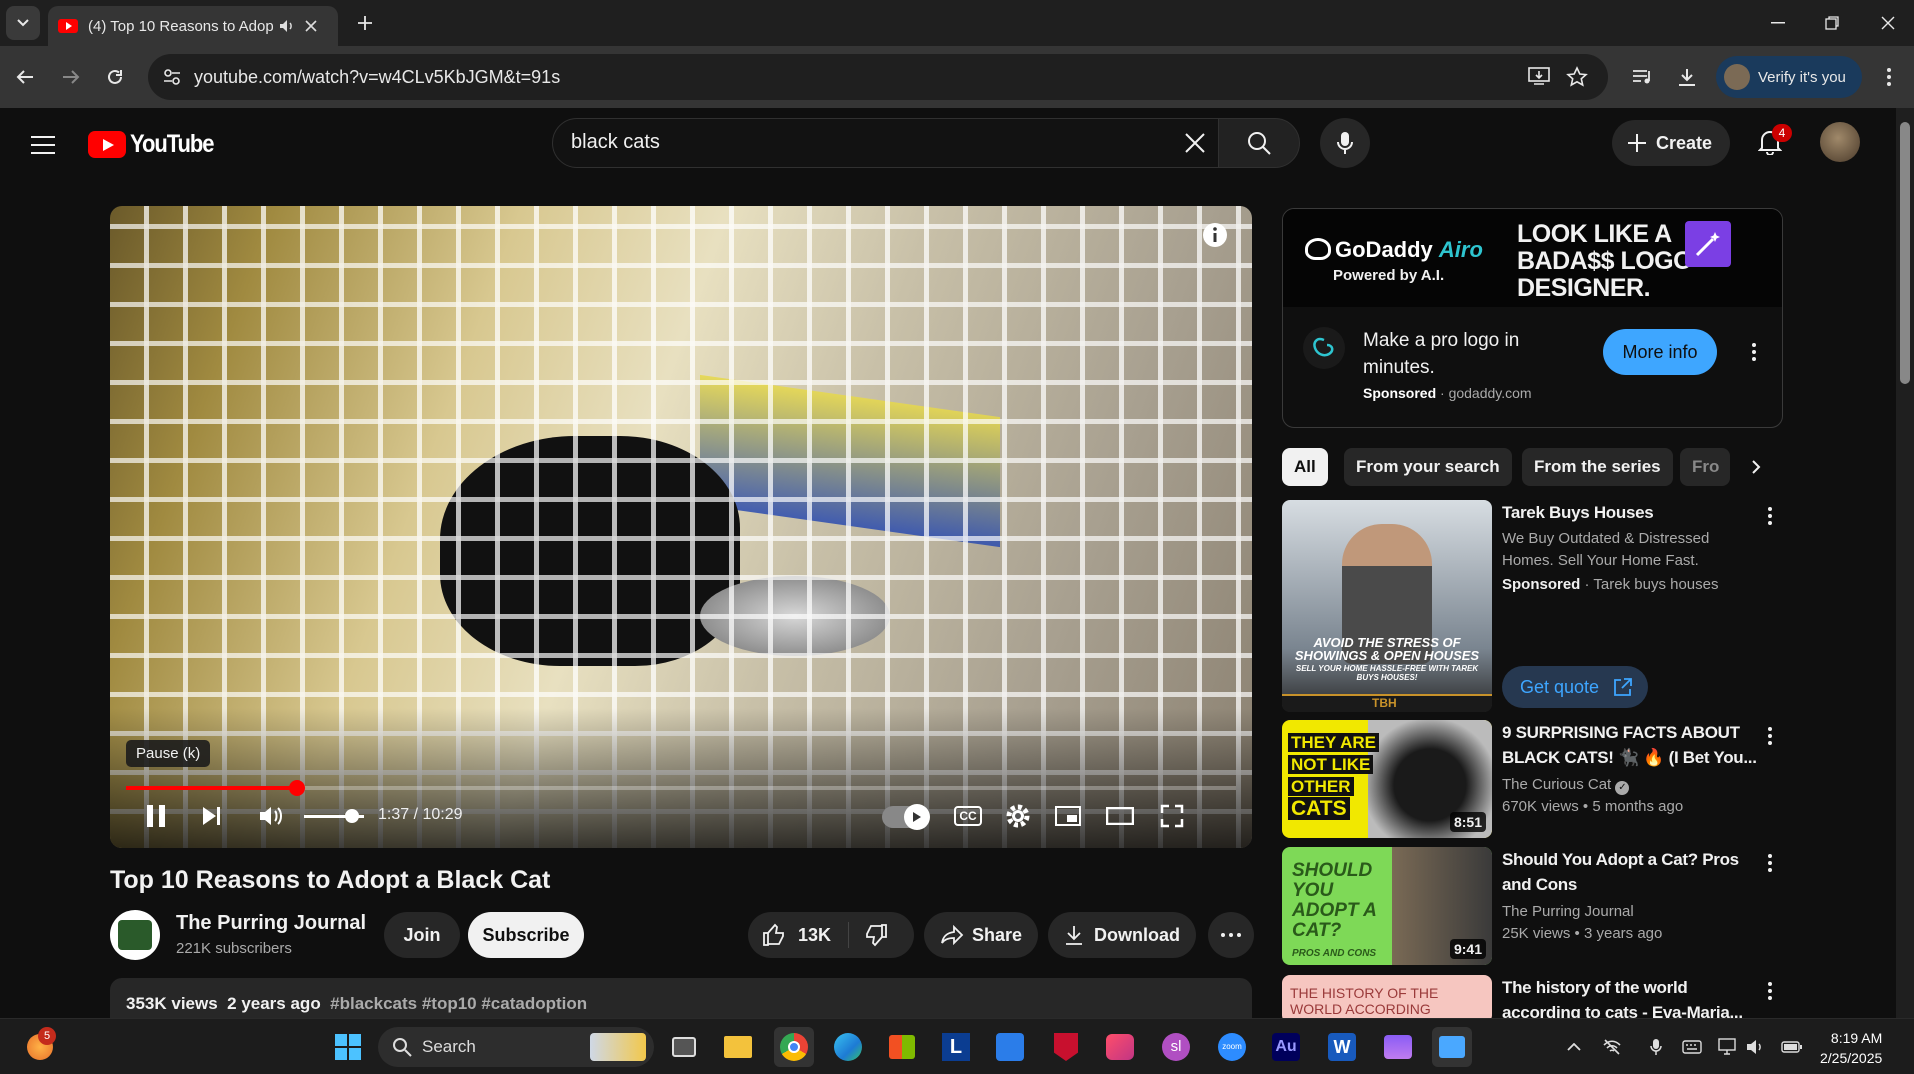  What do you see at coordinates (1232, 1047) in the screenshot?
I see `zoom-icon: zoom` at bounding box center [1232, 1047].